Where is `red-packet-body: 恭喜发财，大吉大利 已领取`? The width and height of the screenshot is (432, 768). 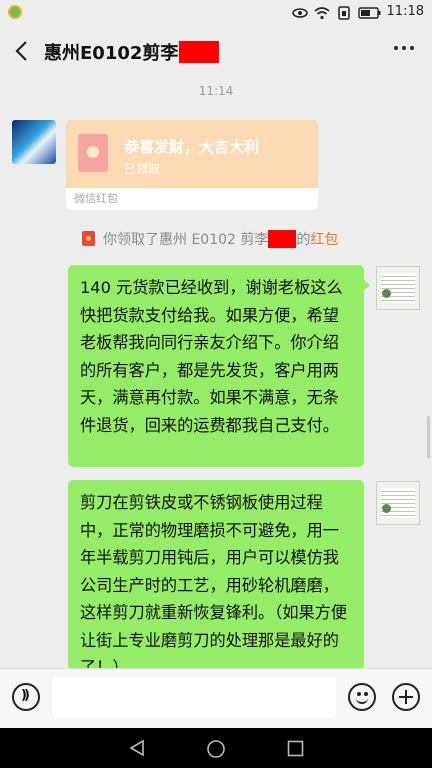 red-packet-body: 恭喜发财，大吉大利 已领取 is located at coordinates (192, 154).